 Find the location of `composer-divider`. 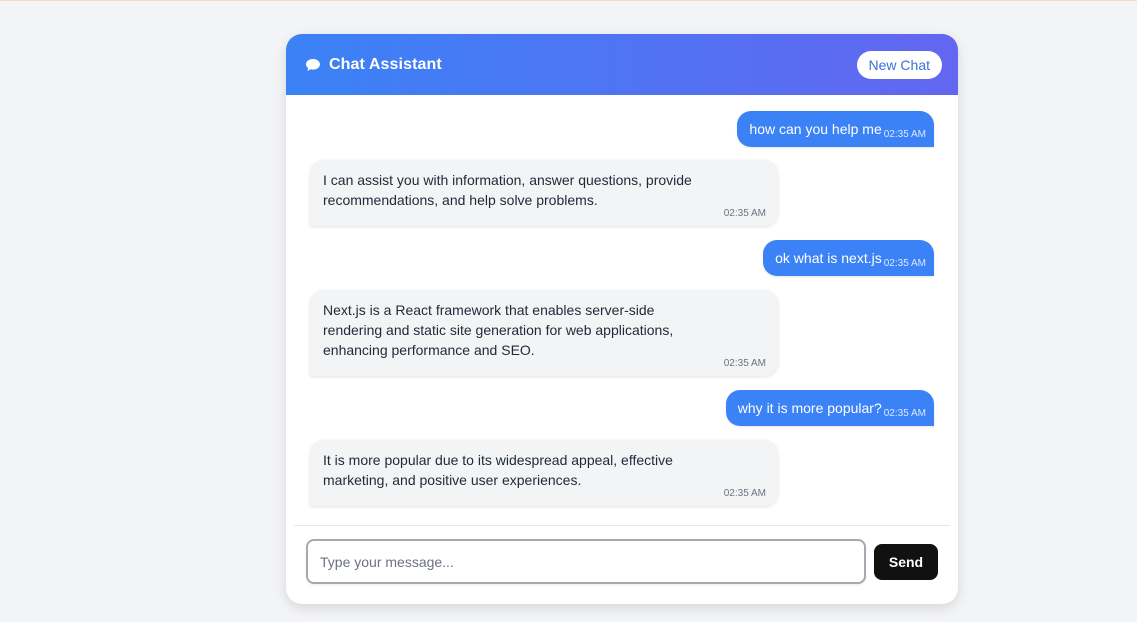

composer-divider is located at coordinates (622, 525).